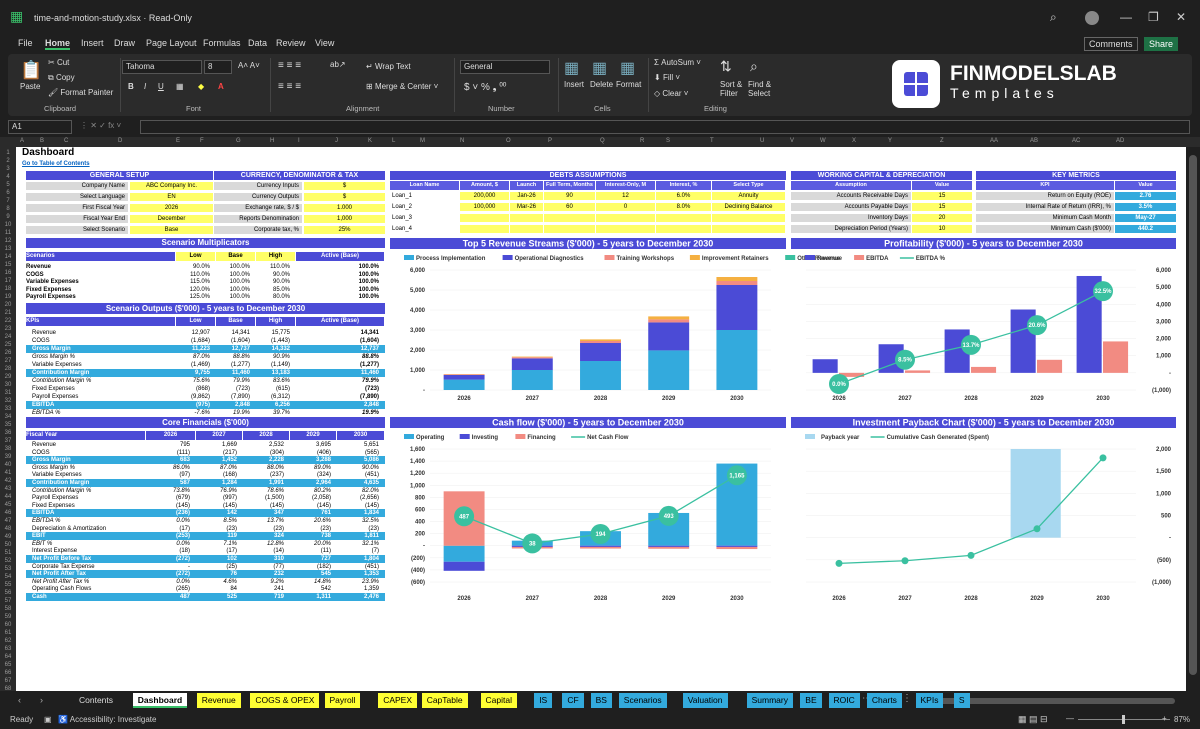 This screenshot has height=729, width=1200. I want to click on sort-filter-icon: ⇅, so click(726, 66).